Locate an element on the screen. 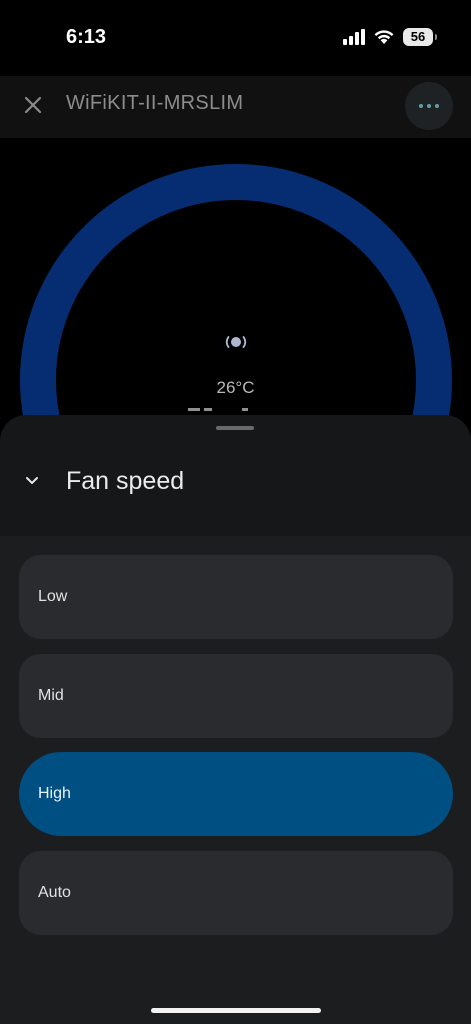 This screenshot has width=471, height=1024. status-icons: 56 is located at coordinates (390, 37).